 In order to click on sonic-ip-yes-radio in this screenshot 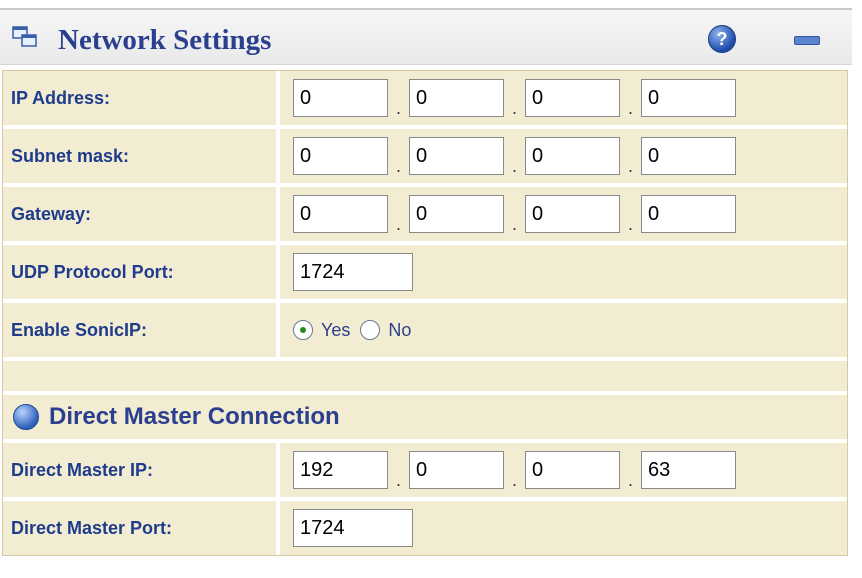, I will do `click(303, 330)`.